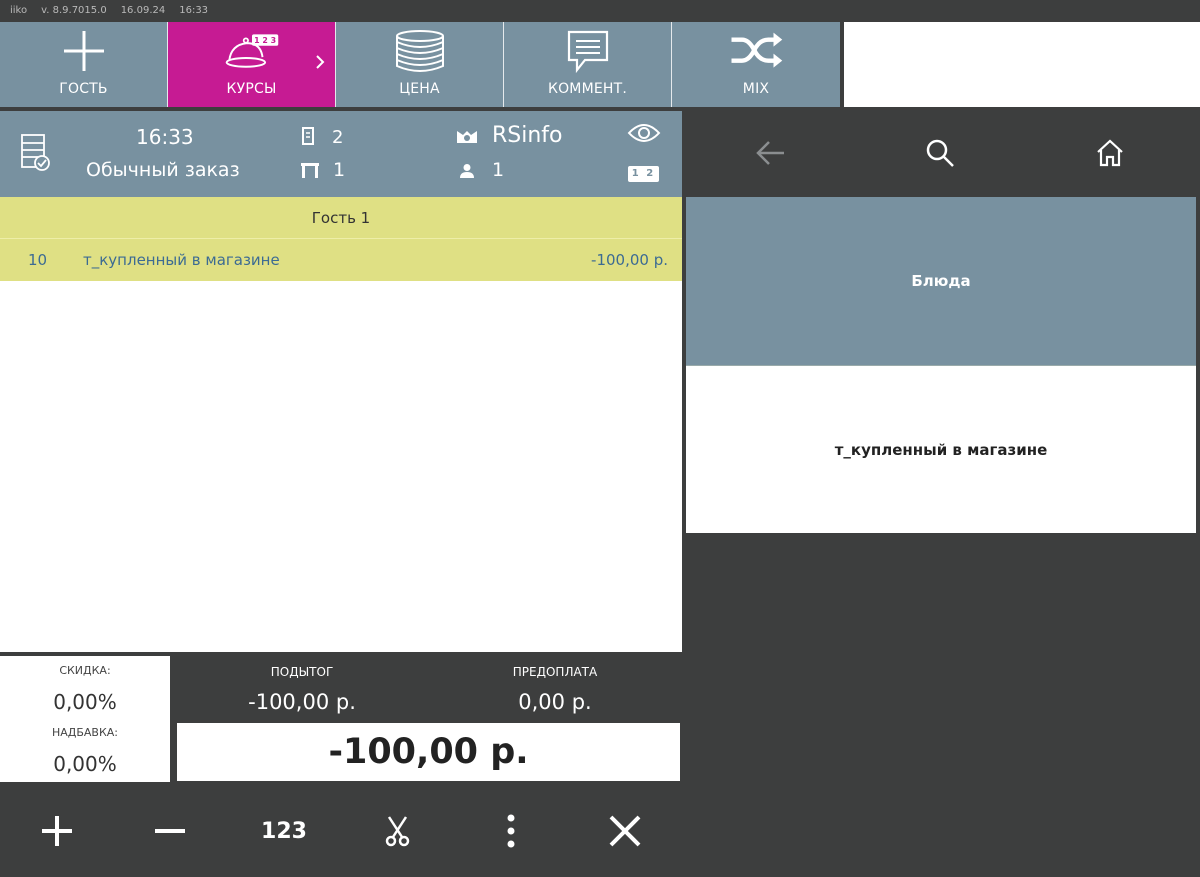 Image resolution: width=1200 pixels, height=877 pixels. What do you see at coordinates (1022, 64) in the screenshot?
I see `toolbar-empty-area` at bounding box center [1022, 64].